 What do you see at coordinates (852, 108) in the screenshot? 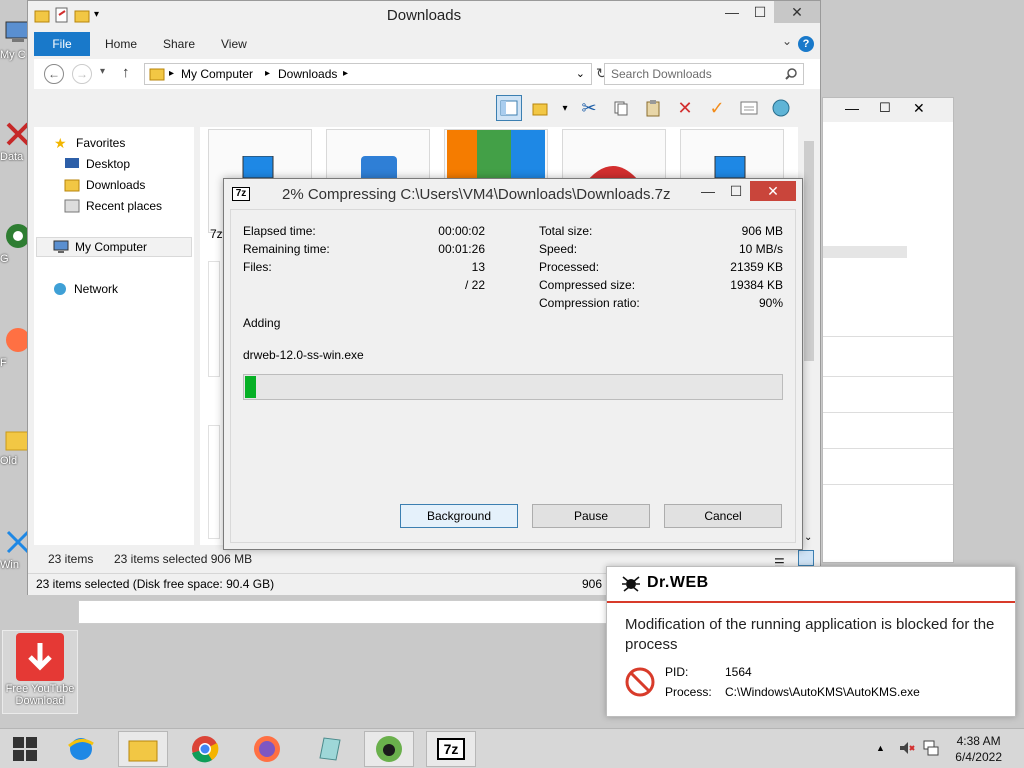
I see `minimize-icon: —` at bounding box center [852, 108].